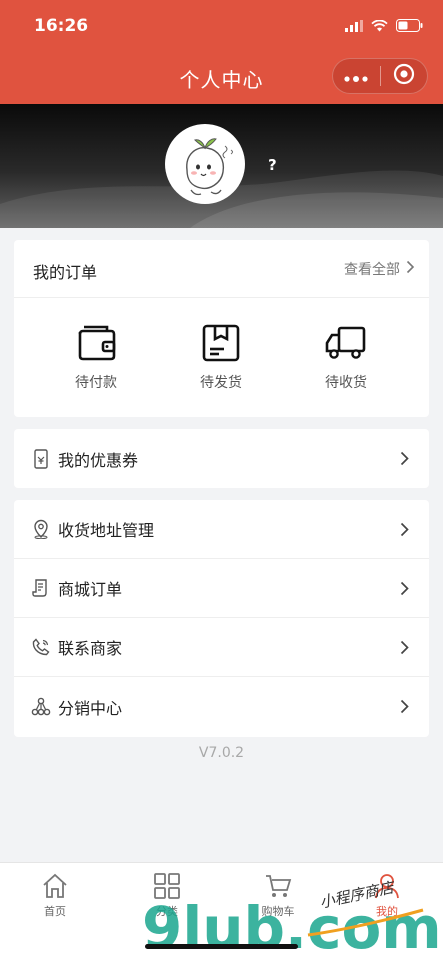 This screenshot has height=961, width=443. What do you see at coordinates (41, 588) in the screenshot?
I see `order-list-icon` at bounding box center [41, 588].